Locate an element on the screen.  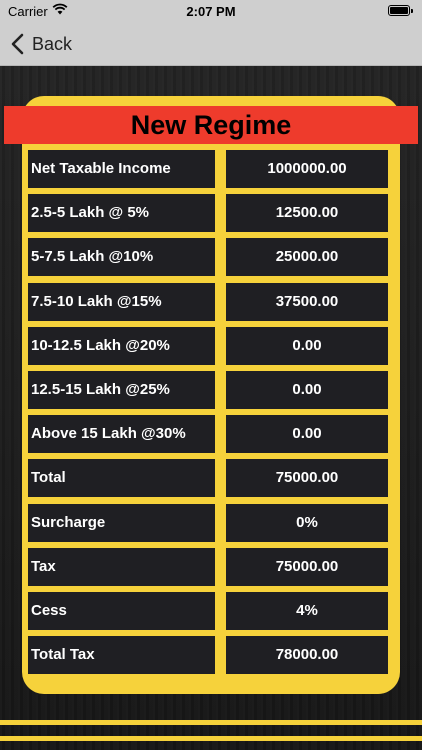
table-row: Cess 4% is located at coordinates (208, 611).